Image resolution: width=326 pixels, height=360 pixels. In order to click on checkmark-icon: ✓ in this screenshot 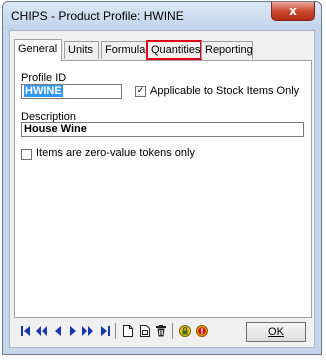, I will do `click(140, 91)`.